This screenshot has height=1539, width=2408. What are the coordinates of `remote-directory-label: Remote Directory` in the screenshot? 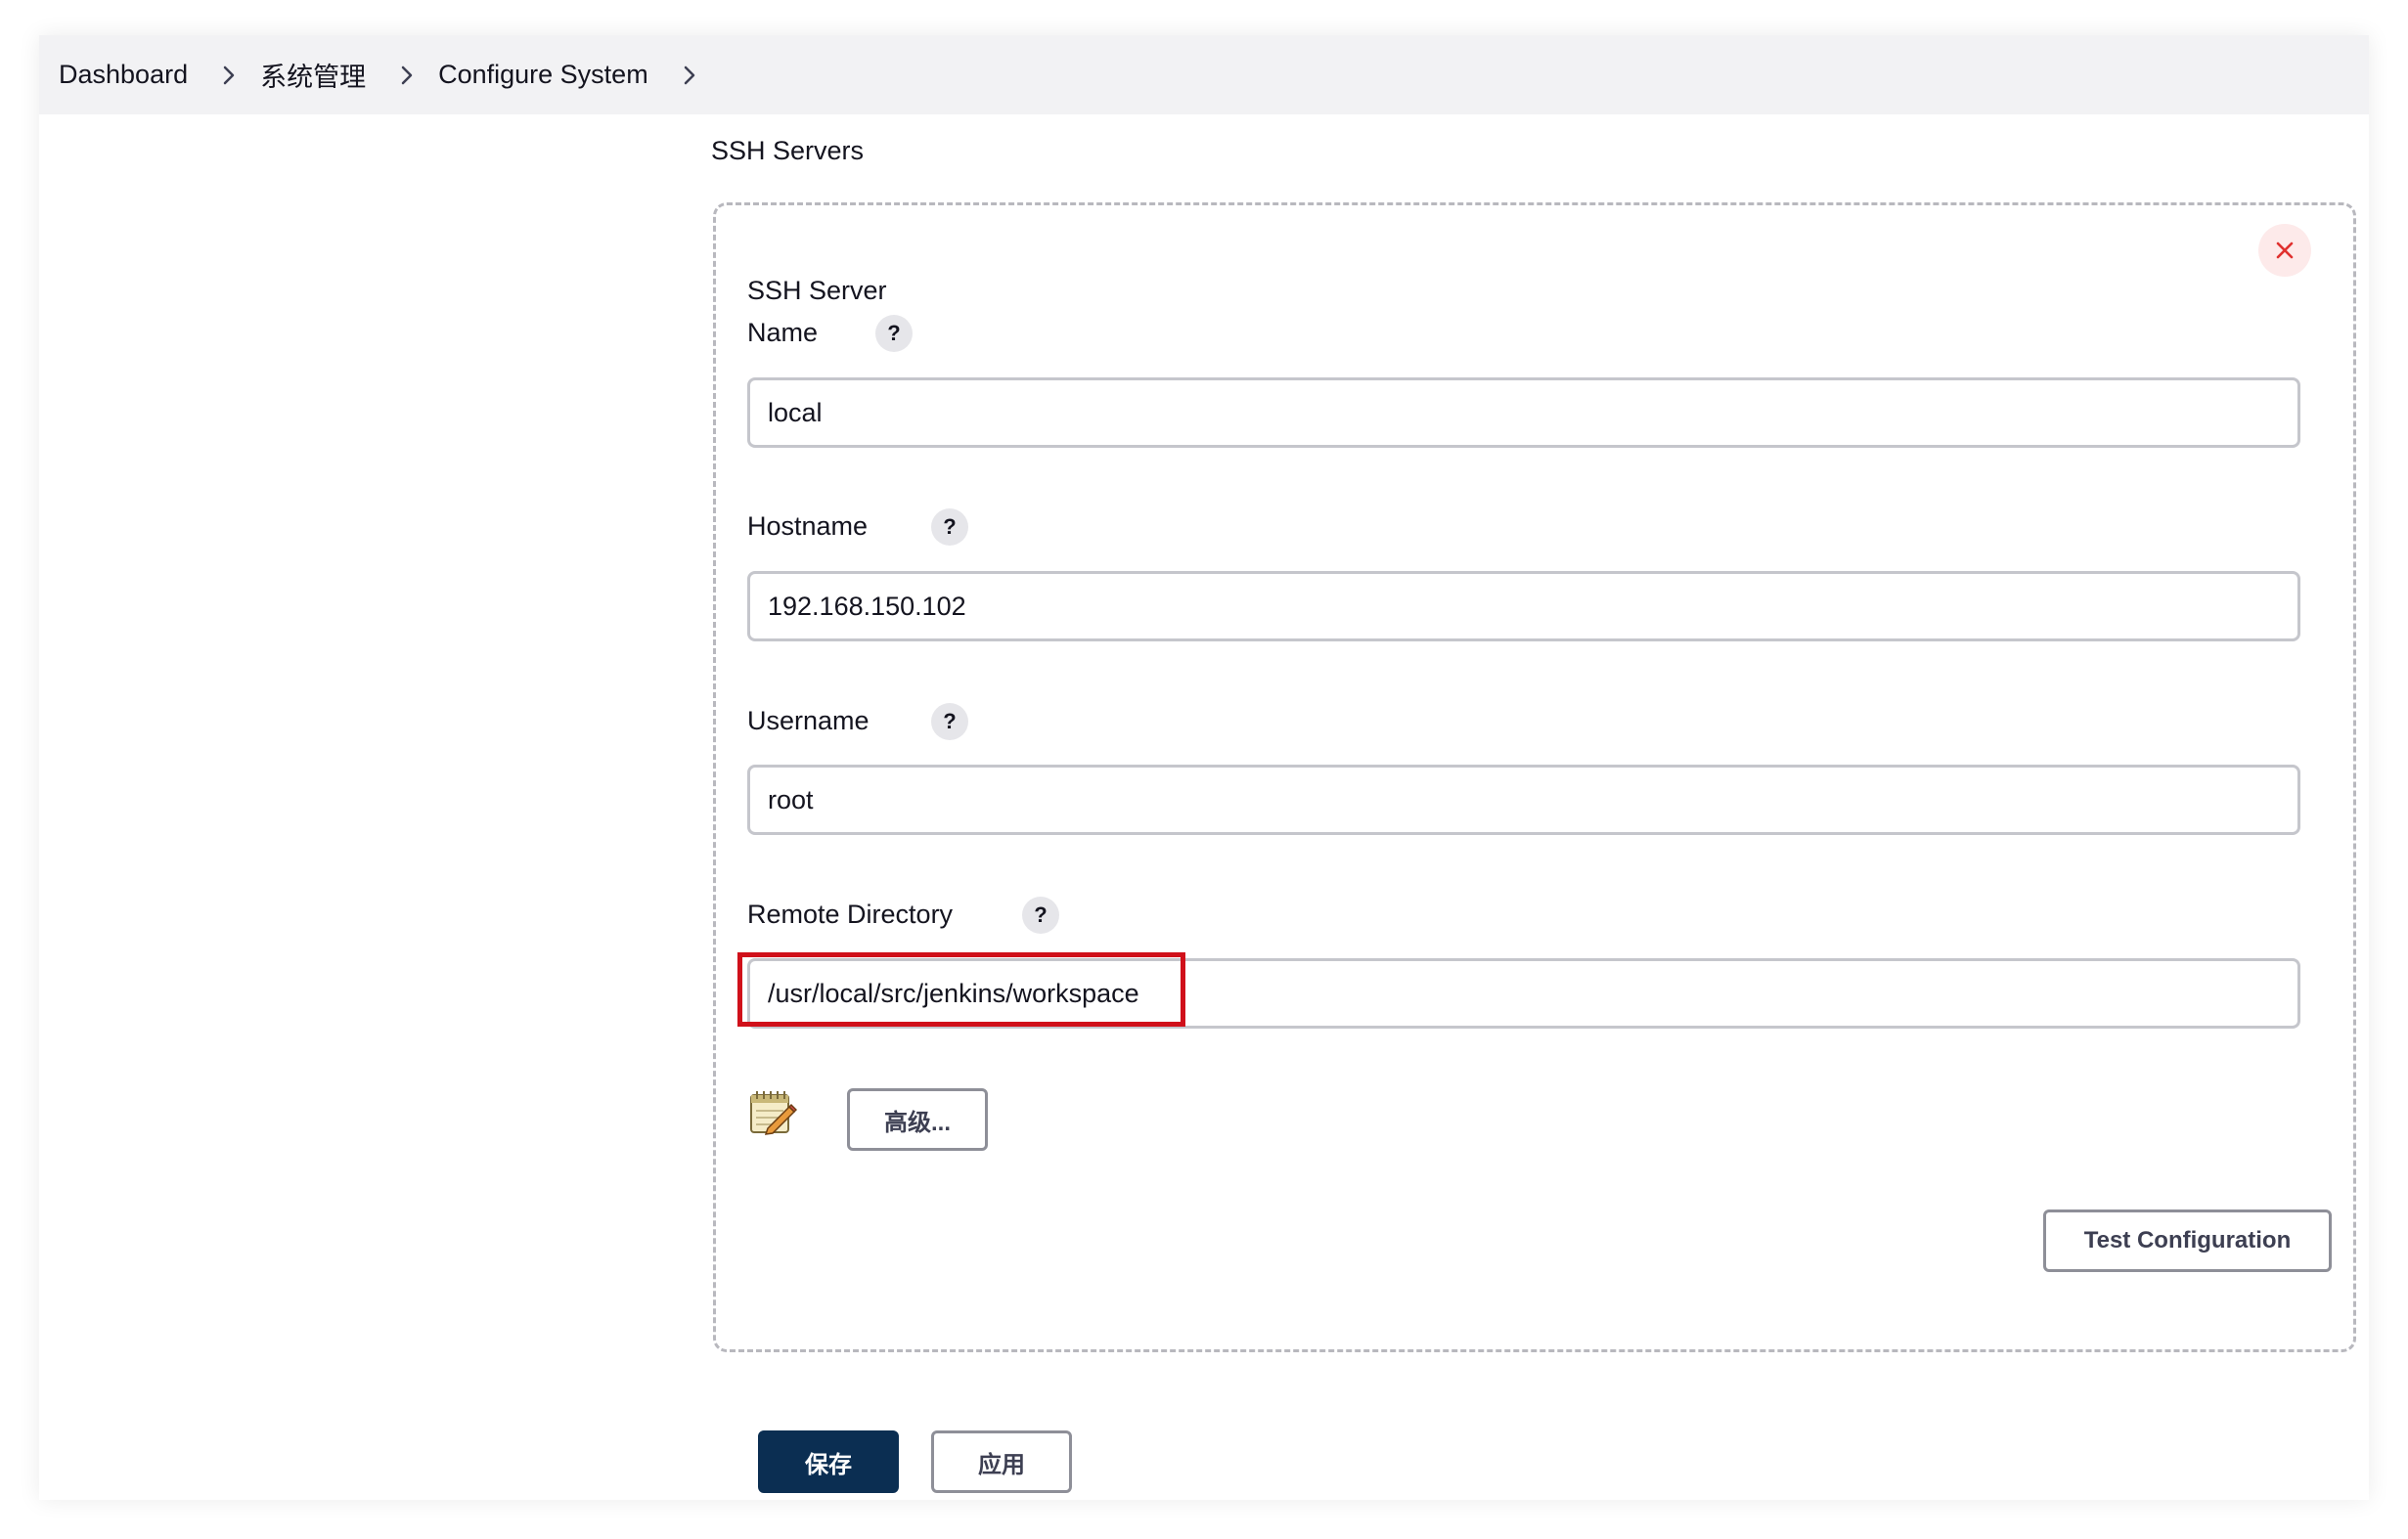 It's located at (850, 914).